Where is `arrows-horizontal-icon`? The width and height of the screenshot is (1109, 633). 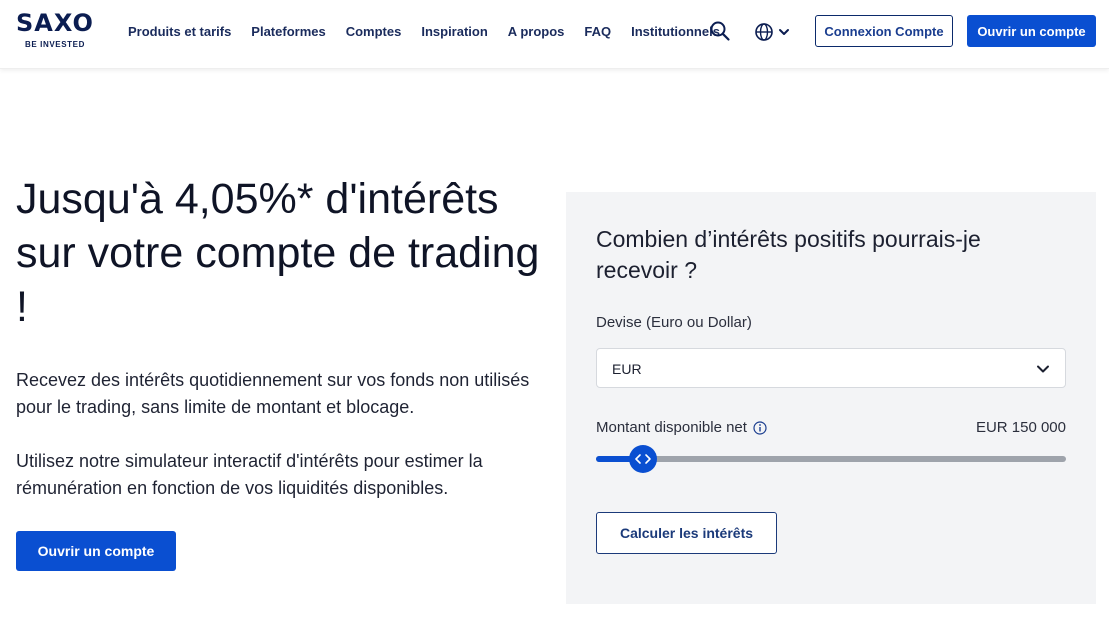
arrows-horizontal-icon is located at coordinates (643, 459).